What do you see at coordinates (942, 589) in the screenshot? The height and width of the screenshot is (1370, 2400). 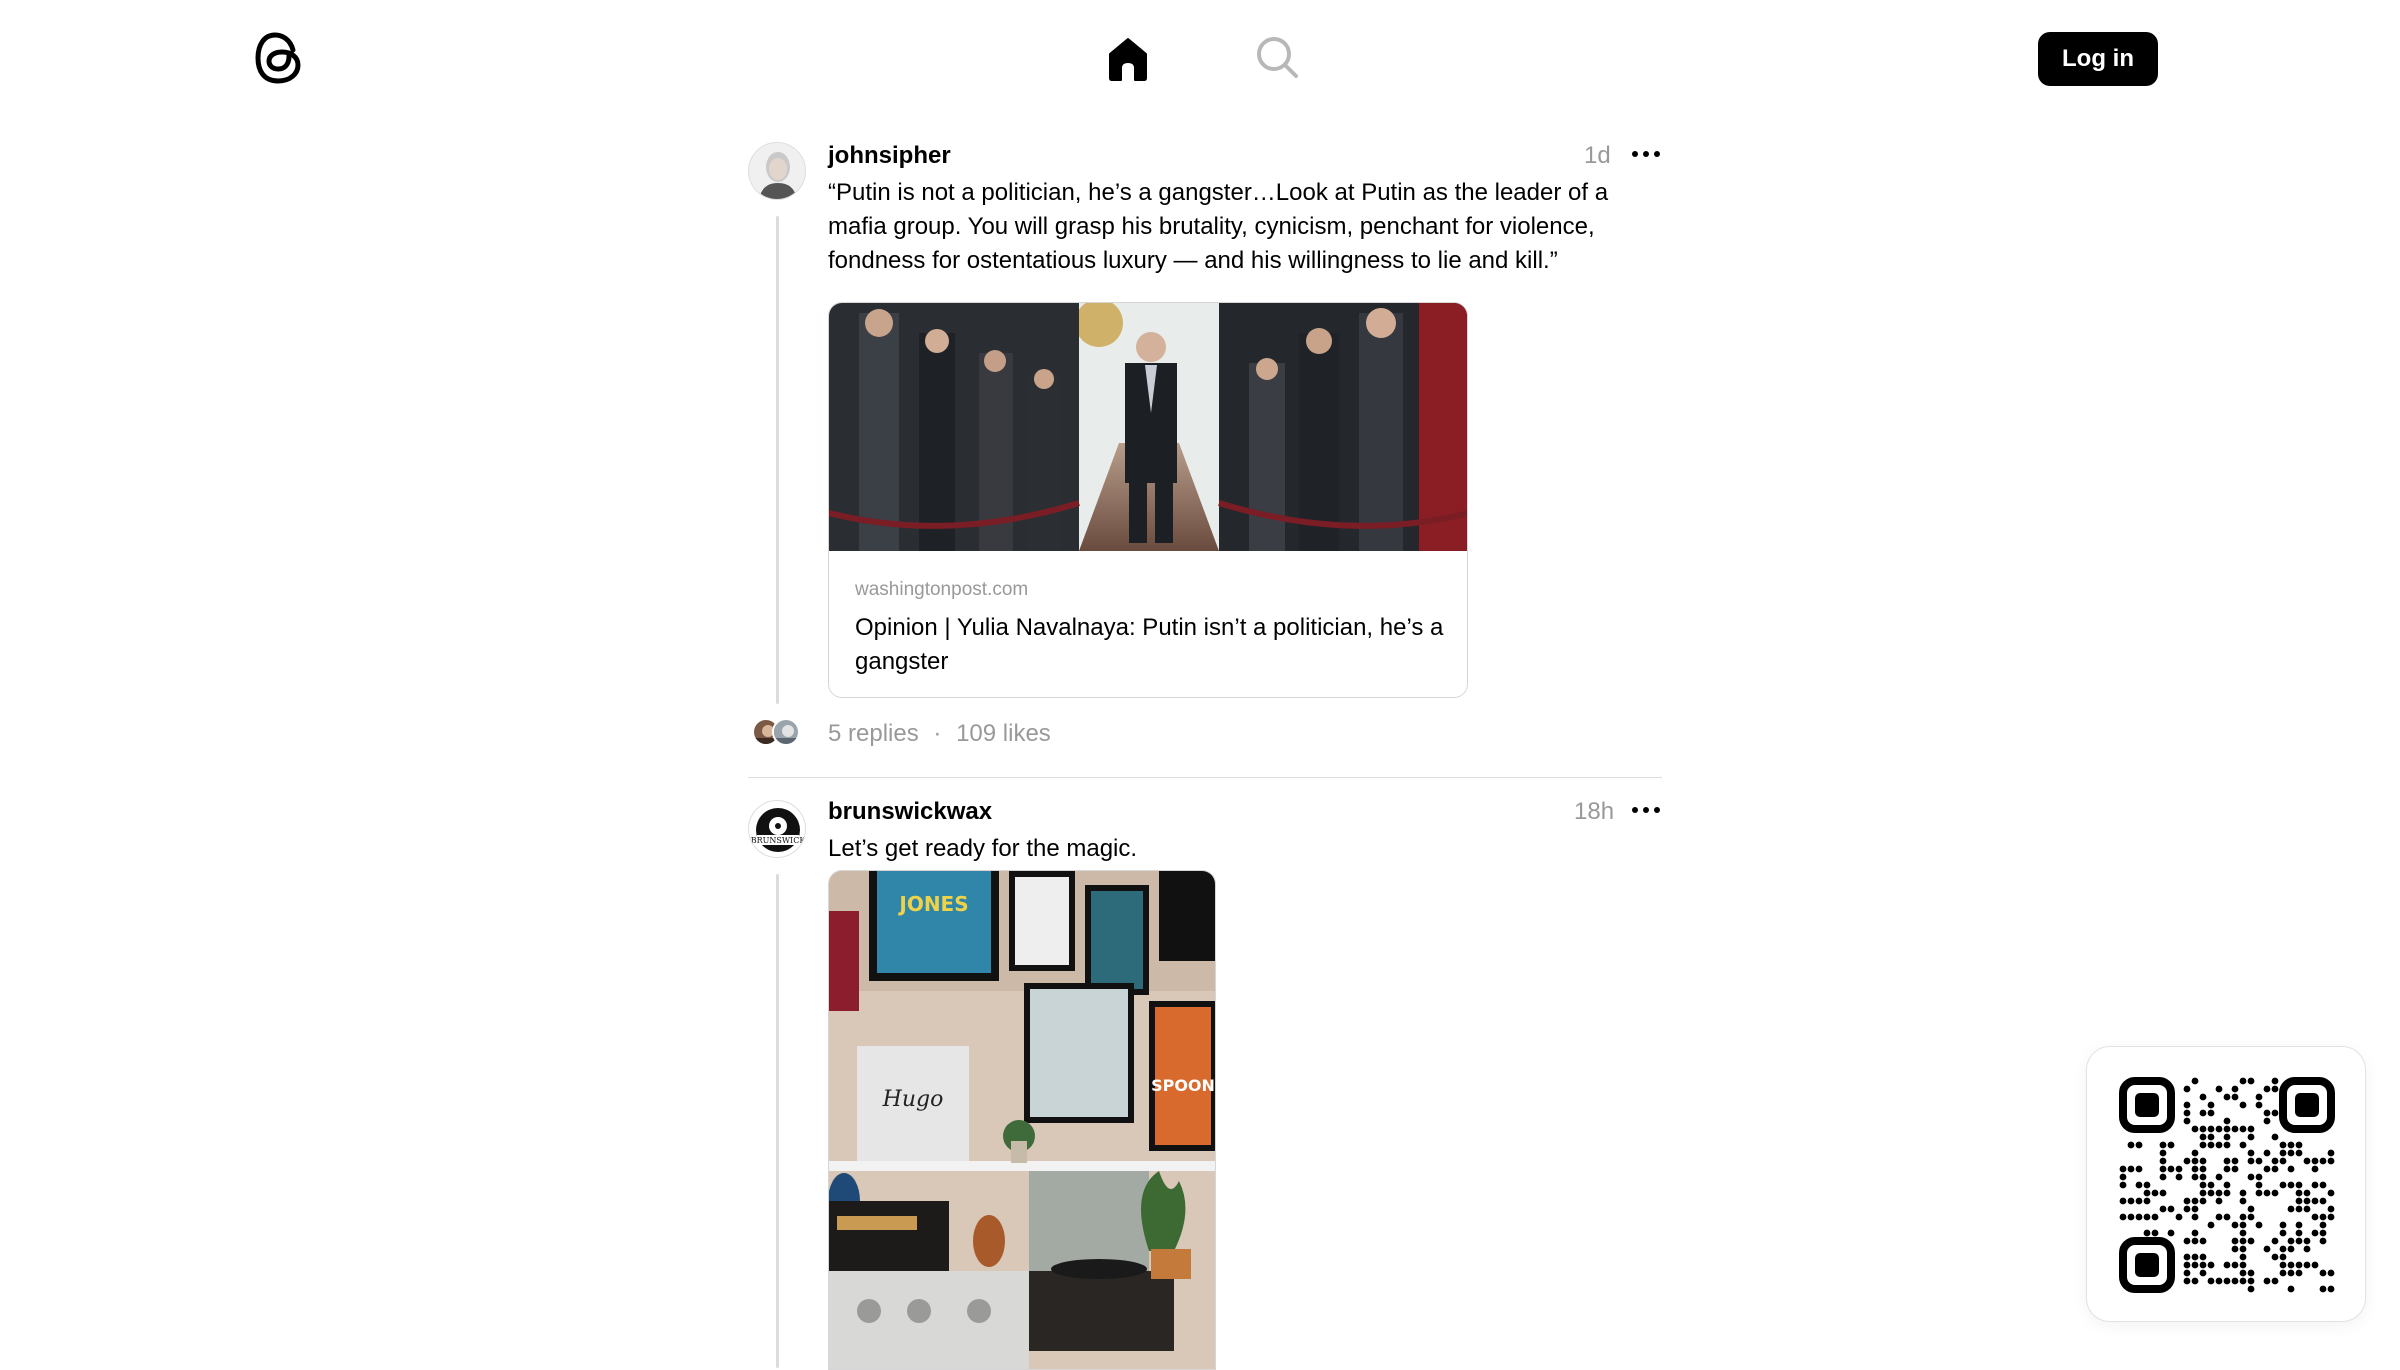 I see `link-domain: washingtonpost.com` at bounding box center [942, 589].